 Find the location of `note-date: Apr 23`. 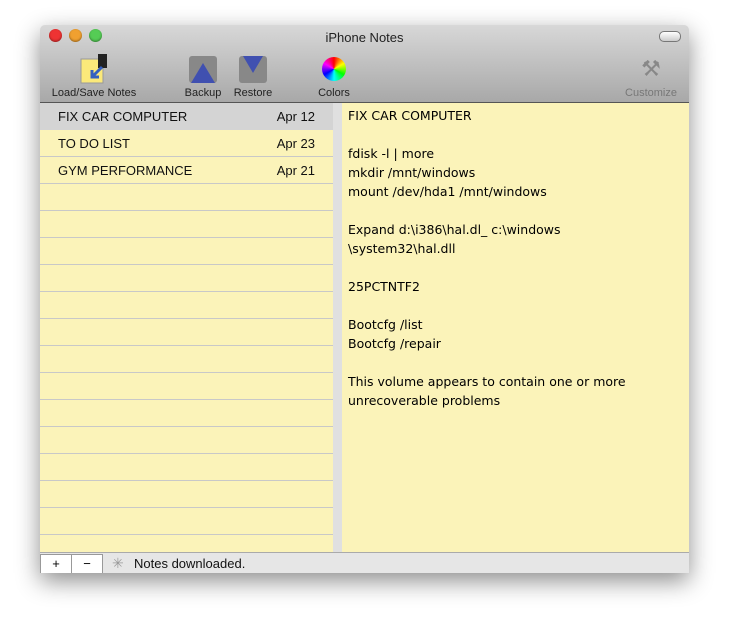

note-date: Apr 23 is located at coordinates (295, 143).